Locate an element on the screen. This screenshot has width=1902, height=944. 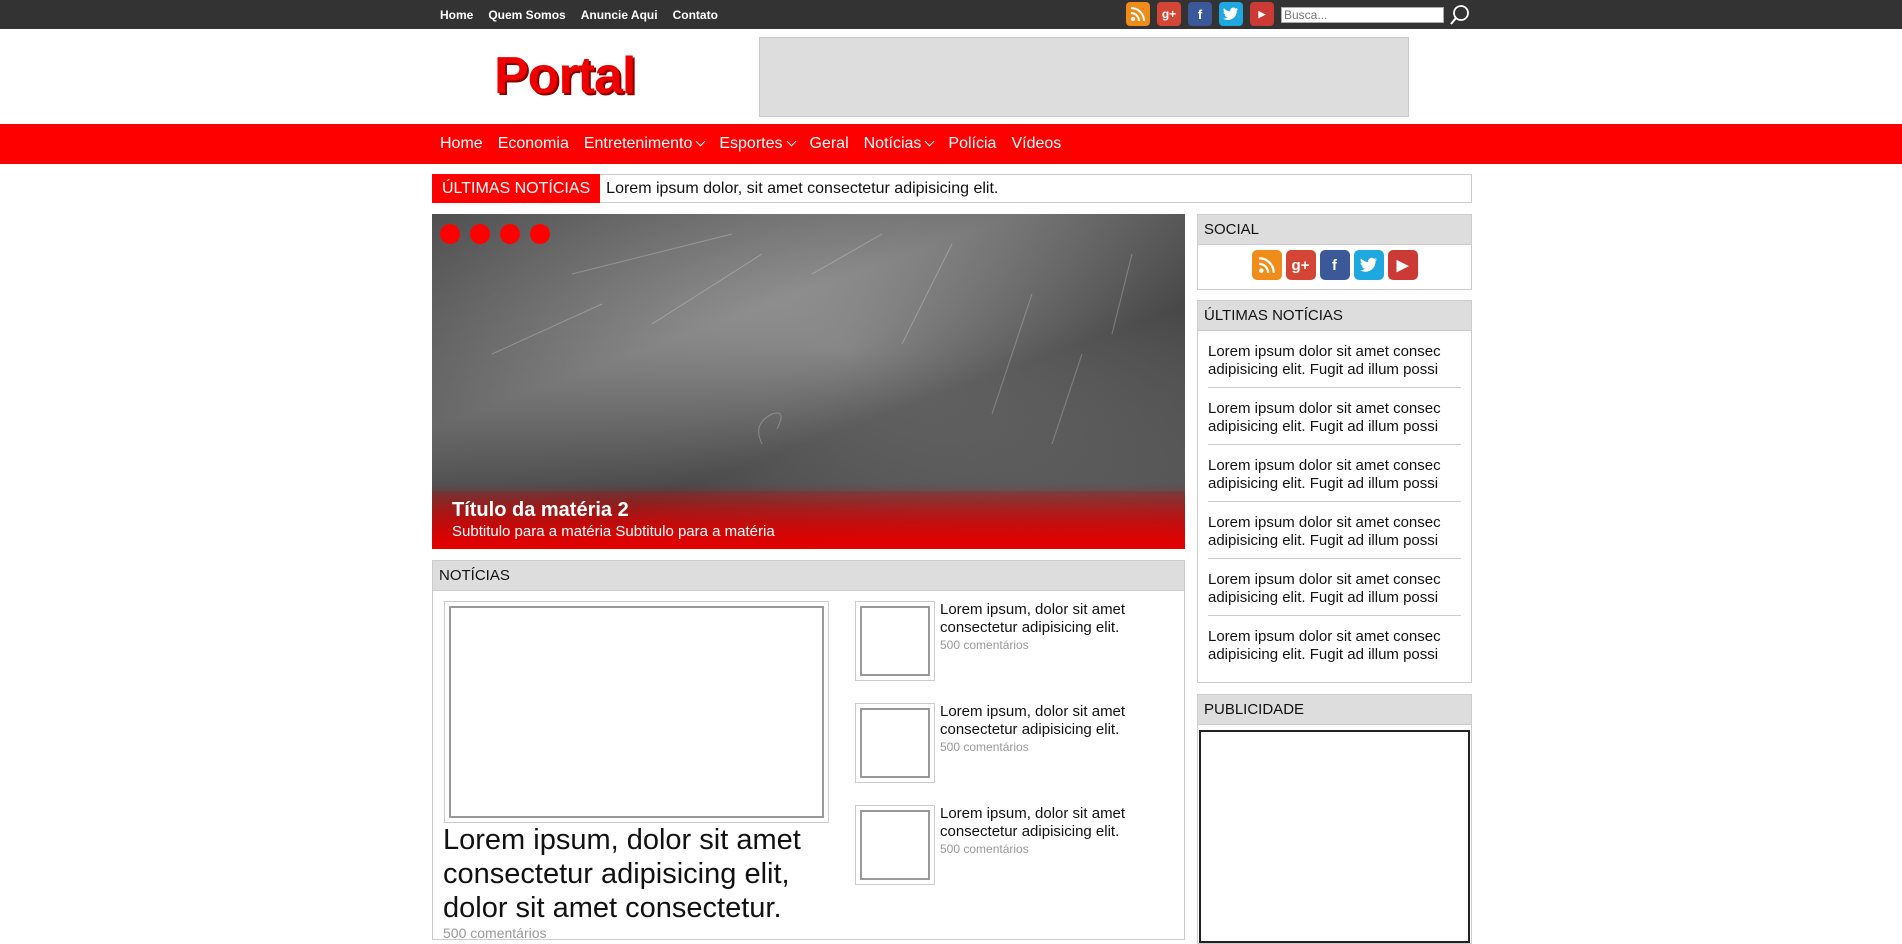
sidebar-ad-heading: PUBLICIDADE is located at coordinates (1334, 710).